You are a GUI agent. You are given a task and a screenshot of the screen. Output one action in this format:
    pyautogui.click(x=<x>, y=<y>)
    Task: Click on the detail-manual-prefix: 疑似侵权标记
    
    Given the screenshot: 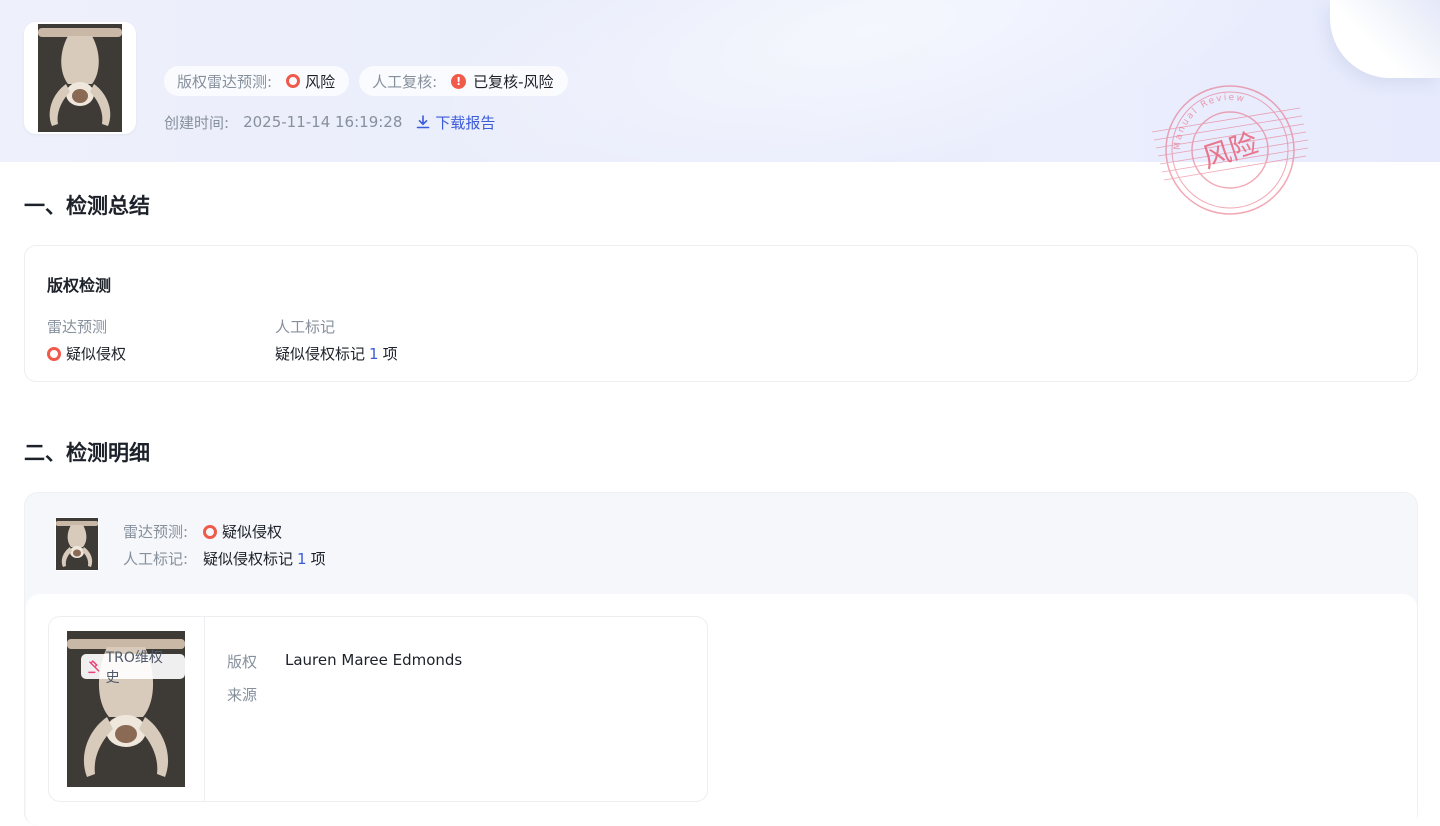 What is the action you would take?
    pyautogui.click(x=248, y=559)
    